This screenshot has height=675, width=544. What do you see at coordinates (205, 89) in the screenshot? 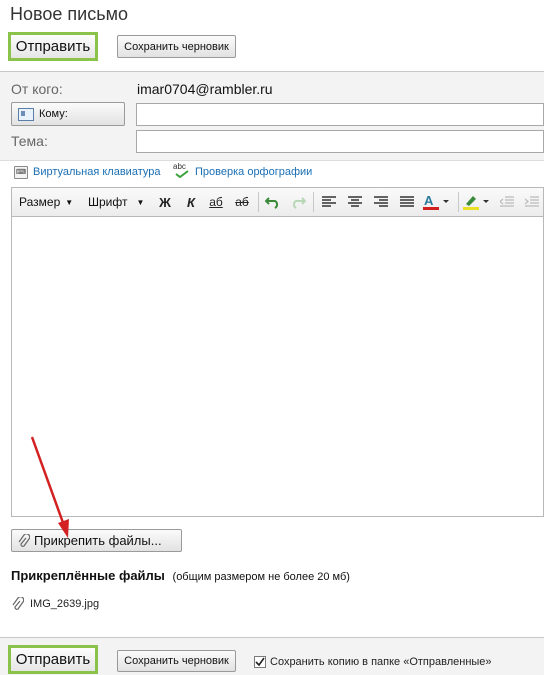
I see `from-value: imar0704@rambler.ru` at bounding box center [205, 89].